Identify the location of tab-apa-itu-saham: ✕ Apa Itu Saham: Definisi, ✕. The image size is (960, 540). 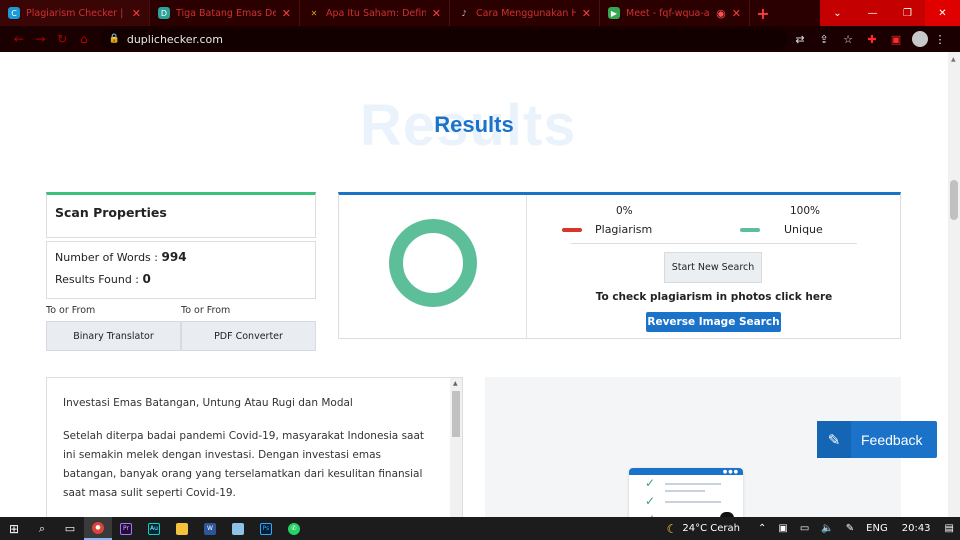
(375, 13).